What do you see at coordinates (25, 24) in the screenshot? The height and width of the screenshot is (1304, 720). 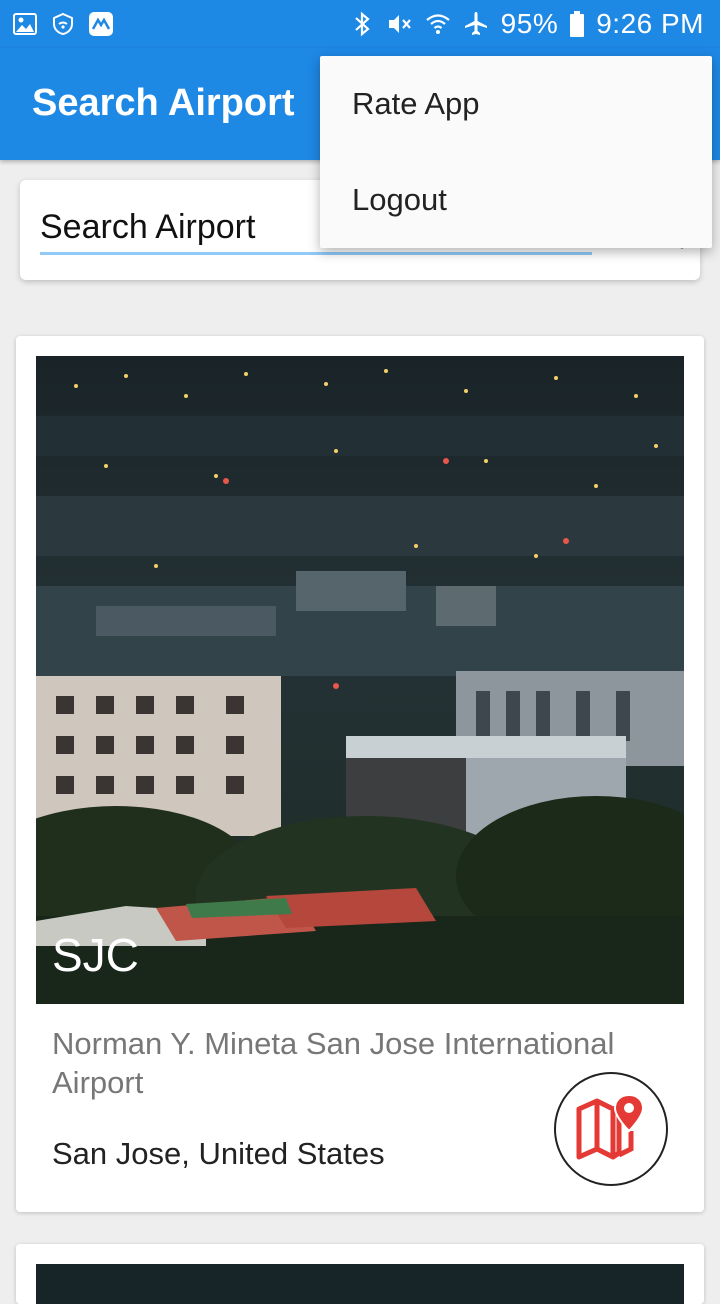 I see `gallery-icon` at bounding box center [25, 24].